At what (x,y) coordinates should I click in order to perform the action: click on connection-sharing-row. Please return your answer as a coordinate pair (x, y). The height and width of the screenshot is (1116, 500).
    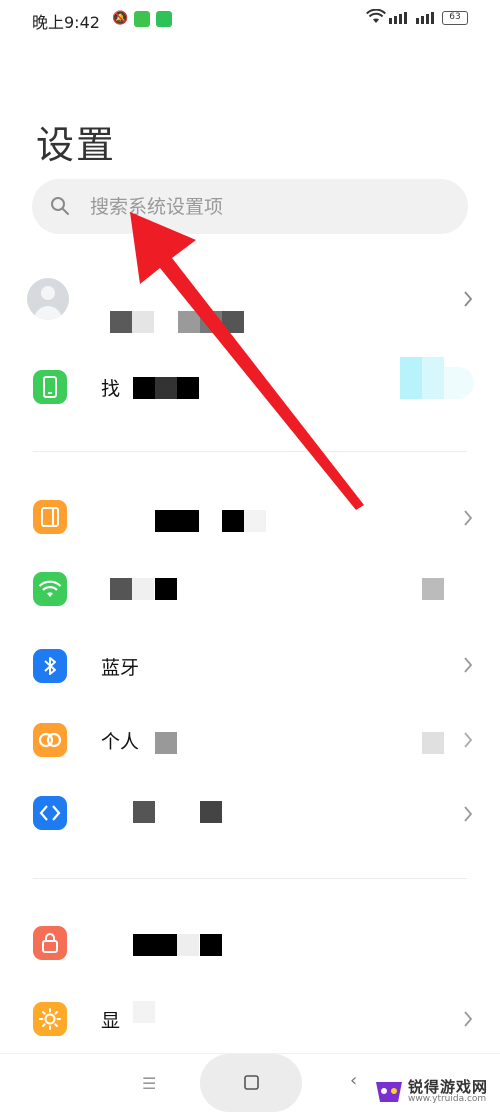
    Looking at the image, I should click on (250, 813).